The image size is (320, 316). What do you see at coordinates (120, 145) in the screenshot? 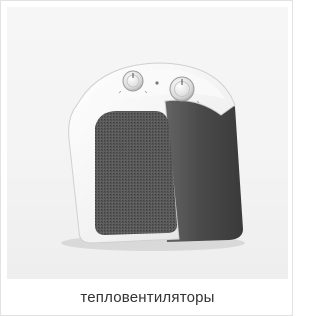
I see `brand-logo: Electrolux` at bounding box center [120, 145].